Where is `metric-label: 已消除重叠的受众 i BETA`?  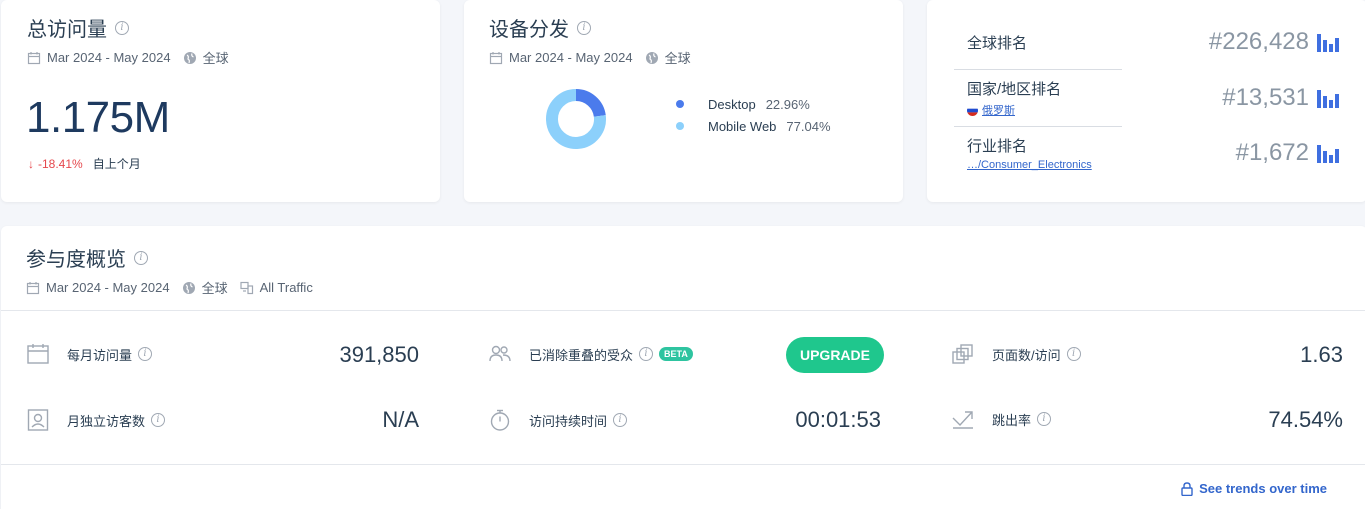 metric-label: 已消除重叠的受众 i BETA is located at coordinates (611, 354).